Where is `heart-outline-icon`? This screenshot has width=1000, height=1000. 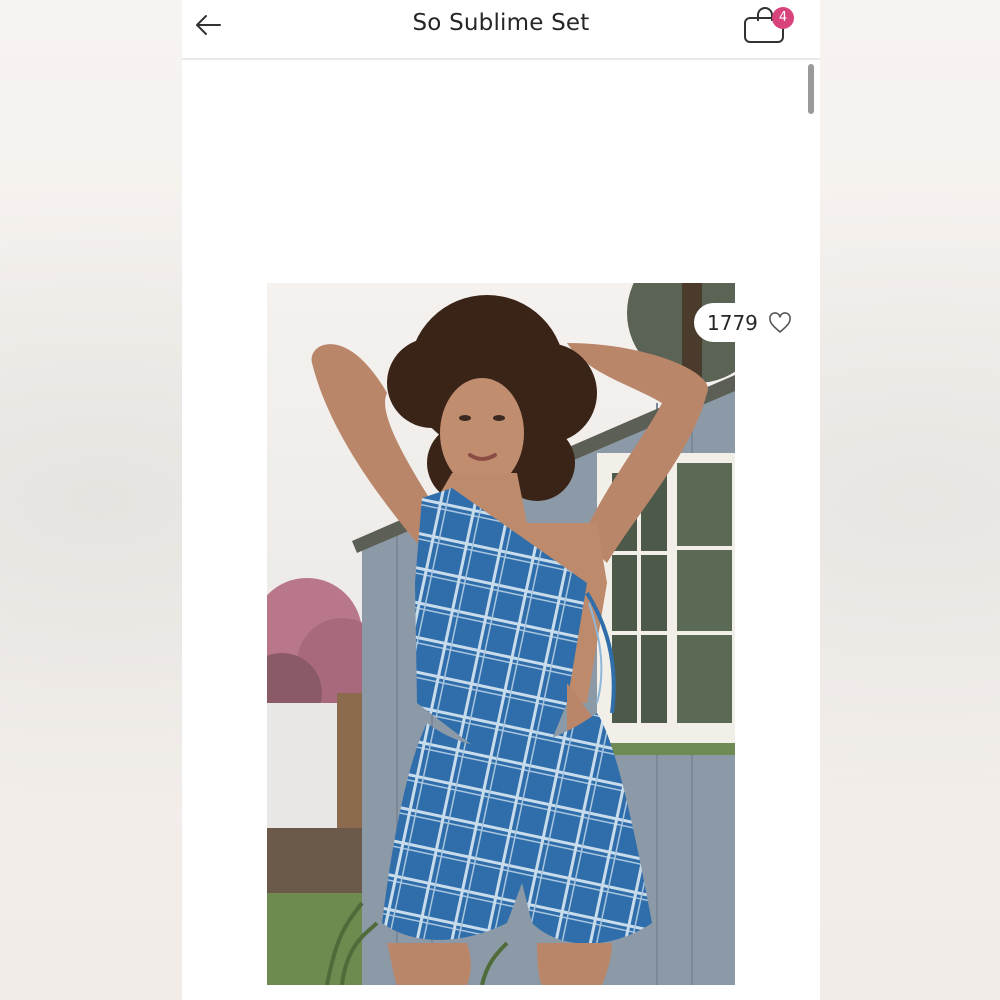 heart-outline-icon is located at coordinates (780, 322).